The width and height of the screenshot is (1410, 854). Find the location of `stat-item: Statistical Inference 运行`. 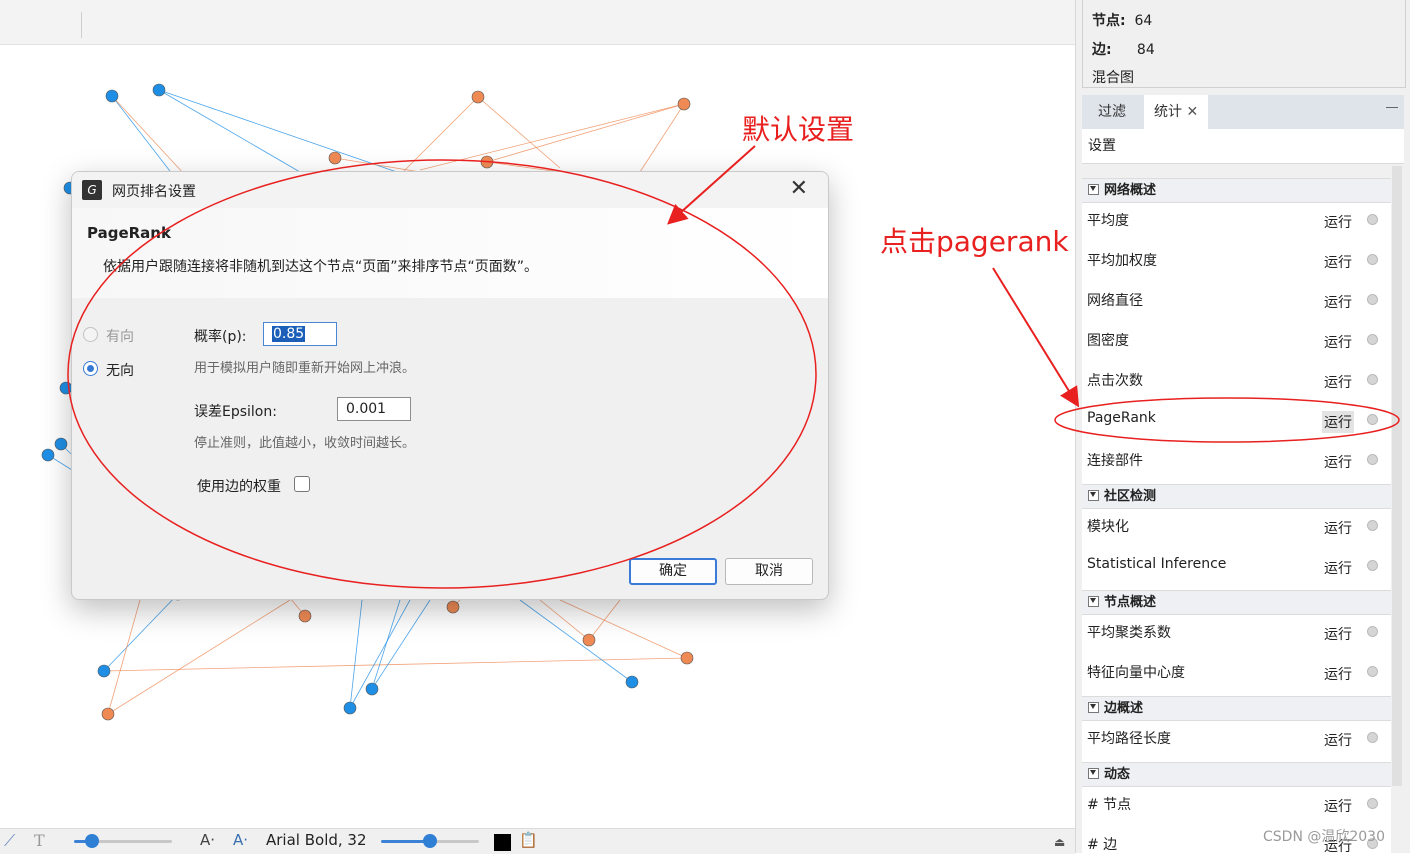

stat-item: Statistical Inference 运行 is located at coordinates (1236, 566).